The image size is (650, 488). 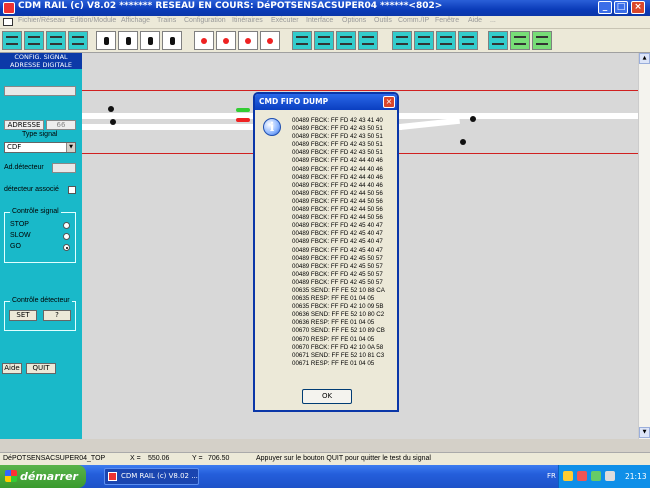 What do you see at coordinates (243, 110) in the screenshot?
I see `signal-green-light` at bounding box center [243, 110].